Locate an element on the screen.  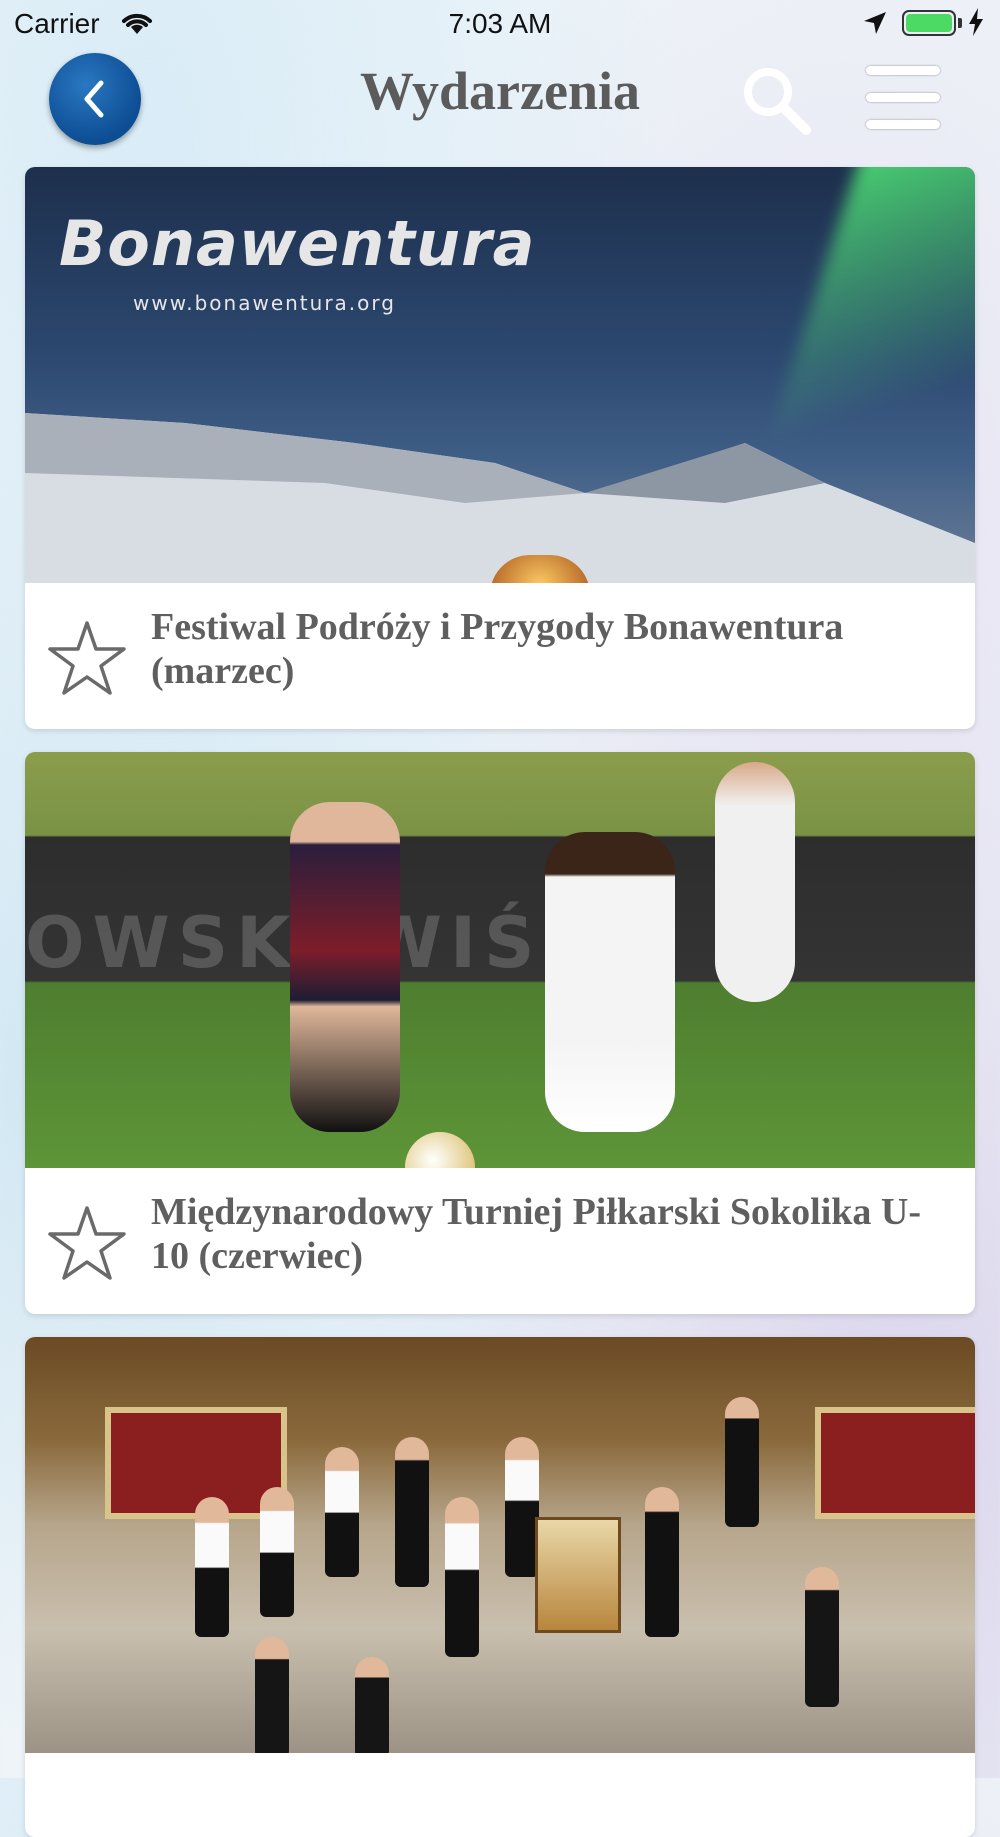
hamburger-menu-icon is located at coordinates (903, 70).